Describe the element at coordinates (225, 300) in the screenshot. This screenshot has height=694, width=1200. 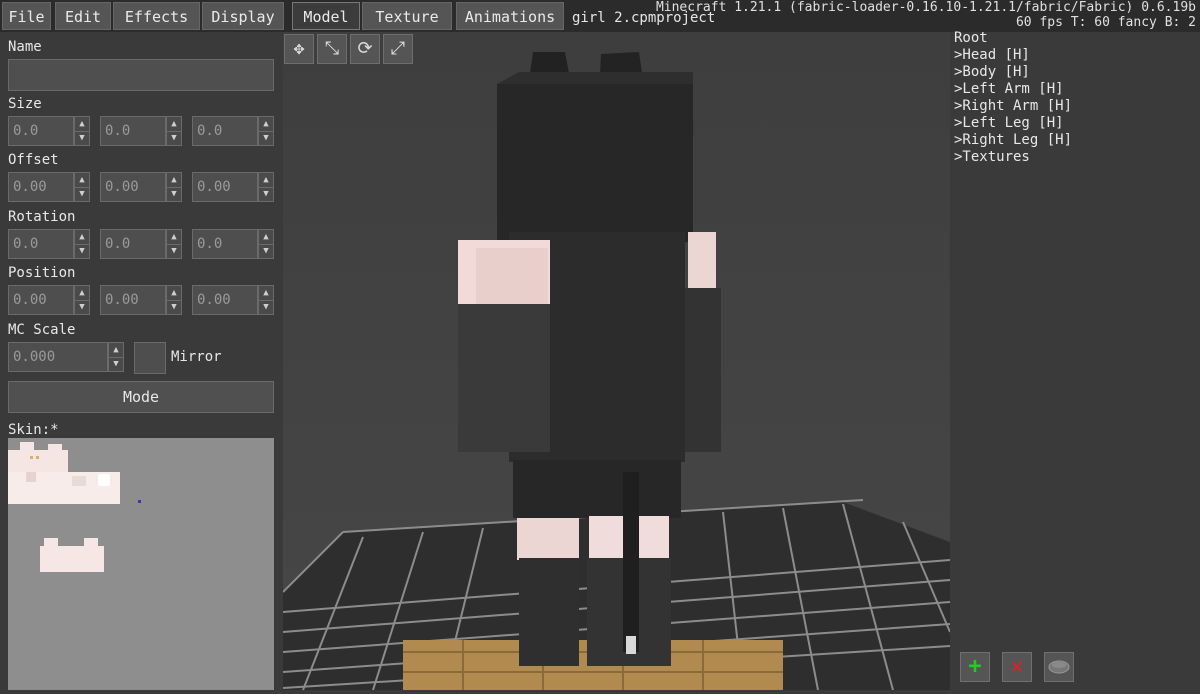
I see `position-z-input: 0.00` at that location.